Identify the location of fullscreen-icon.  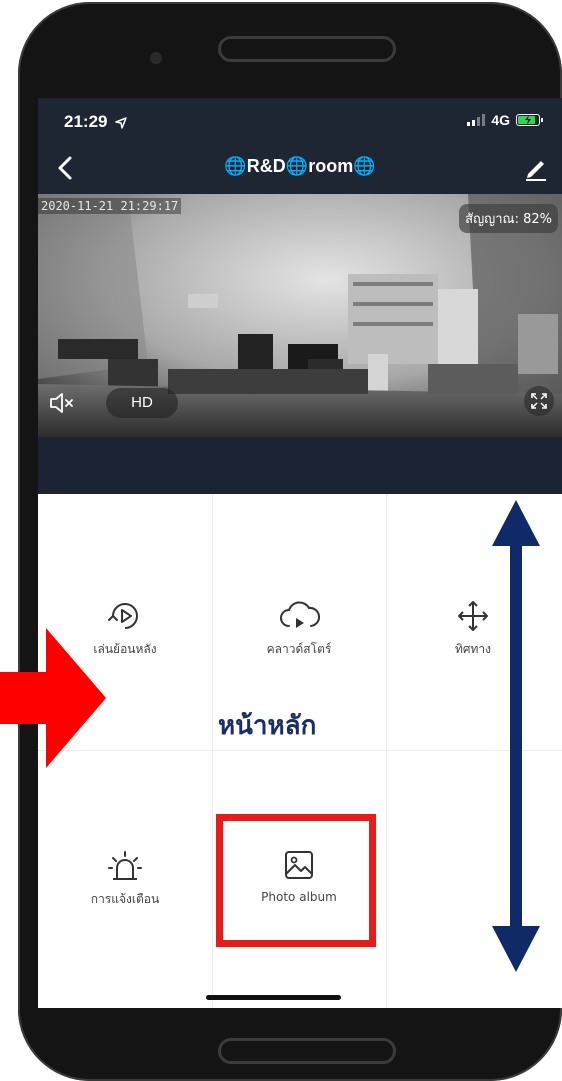
(539, 401).